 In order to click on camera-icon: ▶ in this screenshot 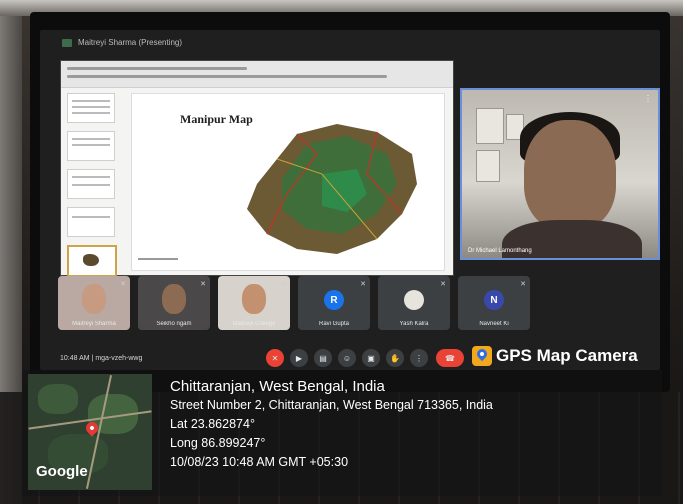, I will do `click(299, 358)`.